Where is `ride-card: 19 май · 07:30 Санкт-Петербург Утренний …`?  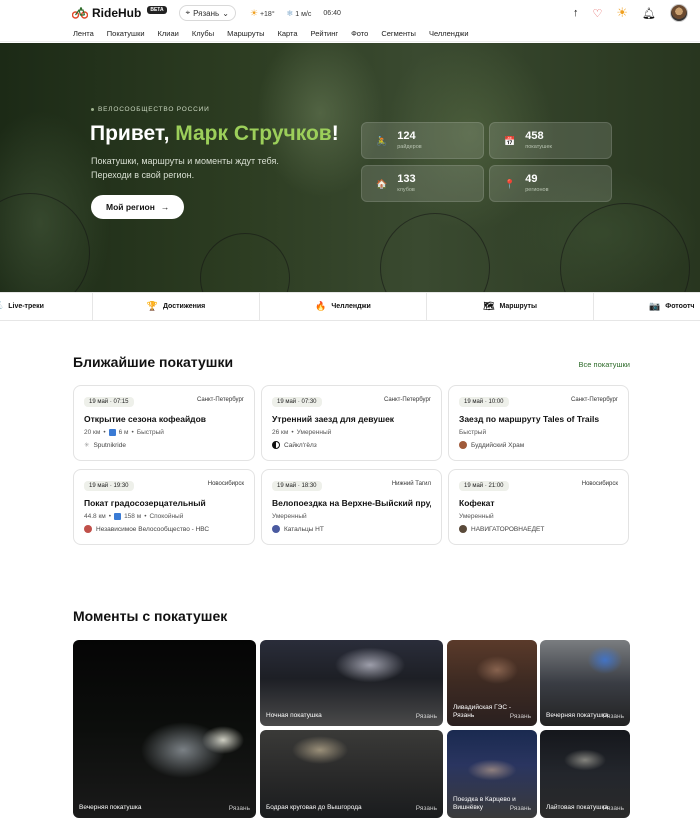
ride-card: 19 май · 07:30 Санкт-Петербург Утренний … is located at coordinates (351, 423).